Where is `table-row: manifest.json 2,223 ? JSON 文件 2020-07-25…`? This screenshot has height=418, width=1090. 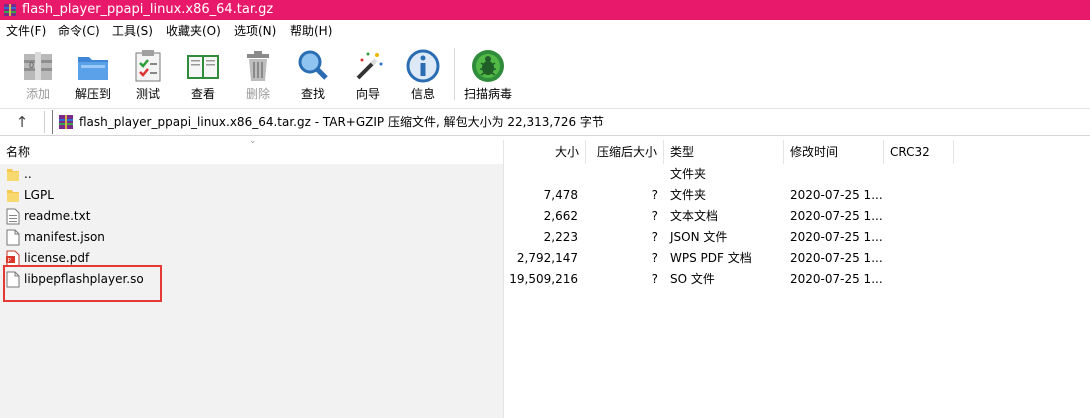 table-row: manifest.json 2,223 ? JSON 文件 2020-07-25… is located at coordinates (545, 237).